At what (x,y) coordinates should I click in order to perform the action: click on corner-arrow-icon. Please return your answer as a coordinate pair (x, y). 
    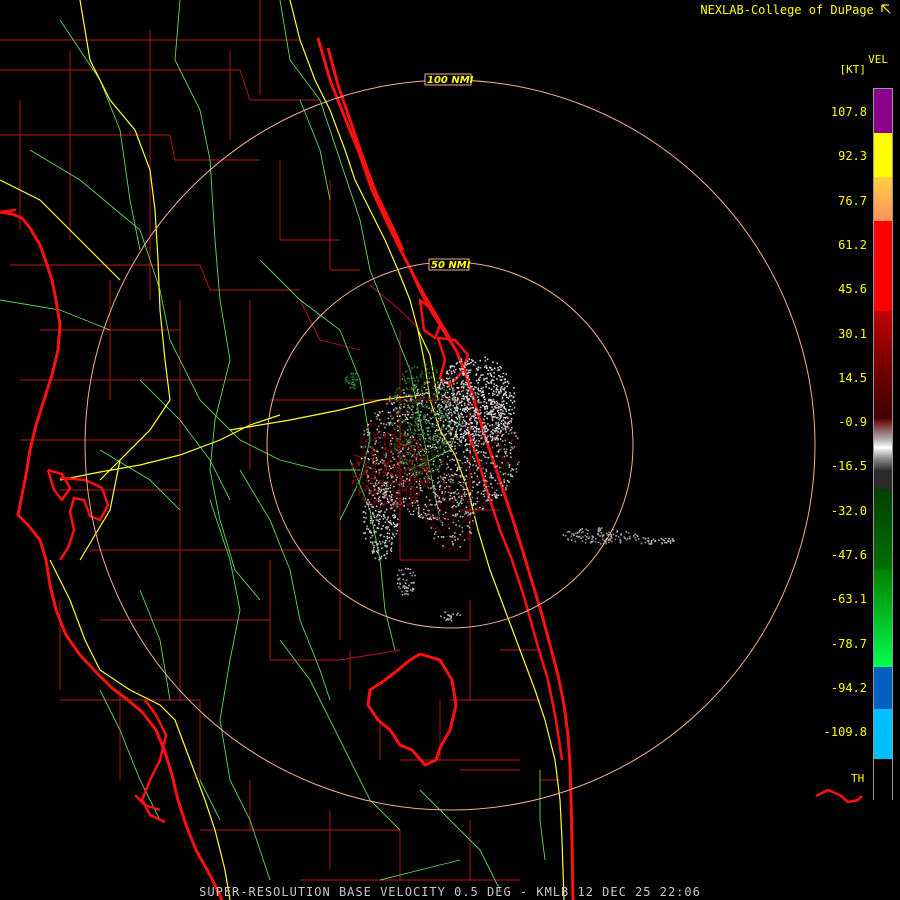
    Looking at the image, I should click on (886, 9).